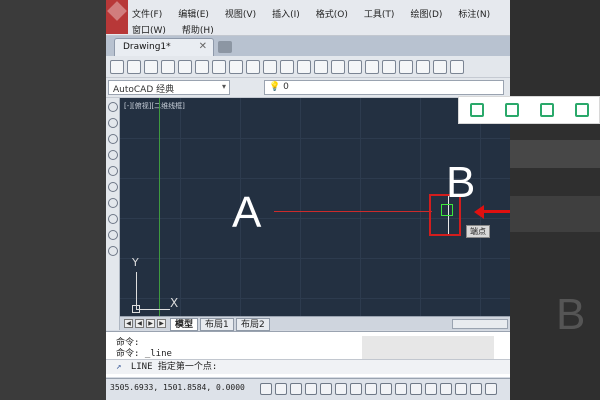 This screenshot has width=600, height=400. What do you see at coordinates (406, 66) in the screenshot?
I see `properties-icon` at bounding box center [406, 66].